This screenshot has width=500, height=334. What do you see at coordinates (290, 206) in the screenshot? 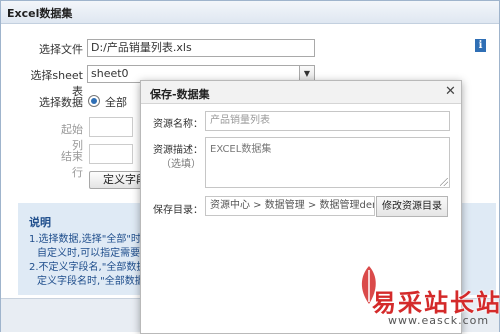
I see `save-dir-input: 资源中心 > 数据管理 > 数据管理demo` at bounding box center [290, 206].